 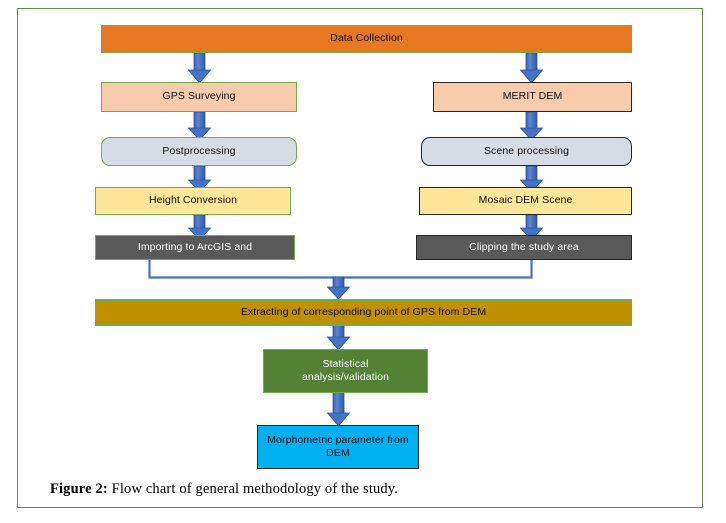 What do you see at coordinates (338, 409) in the screenshot?
I see `arrow-statistical-to-morphometric` at bounding box center [338, 409].